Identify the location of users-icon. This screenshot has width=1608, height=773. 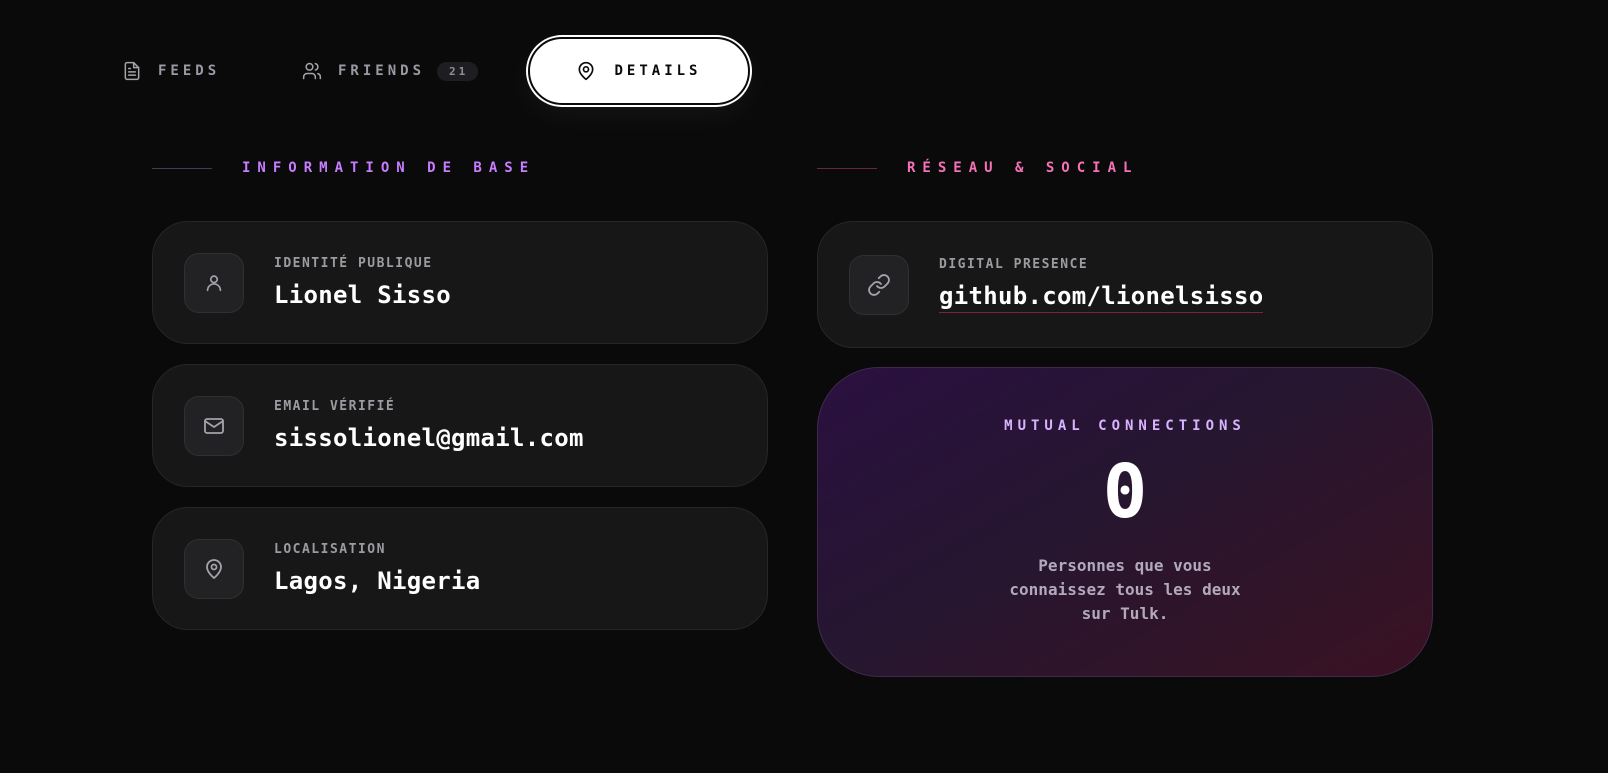
(312, 71).